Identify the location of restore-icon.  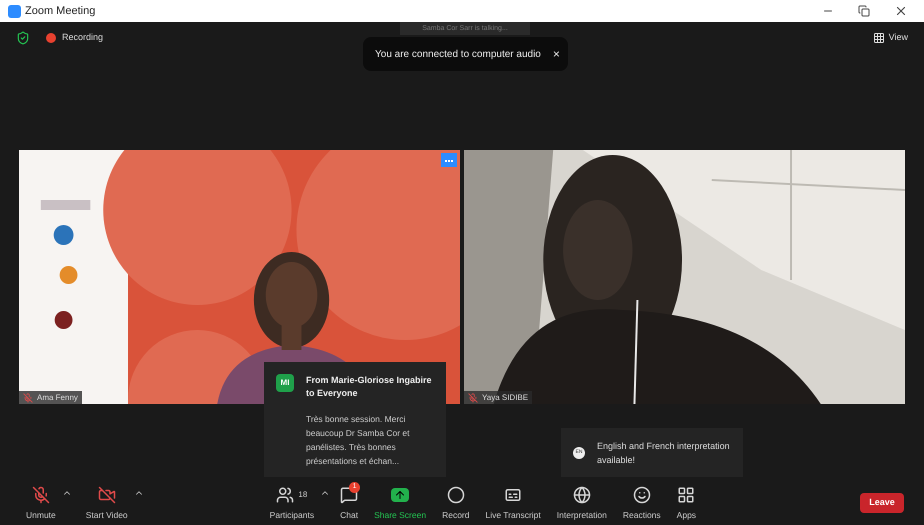
(864, 11).